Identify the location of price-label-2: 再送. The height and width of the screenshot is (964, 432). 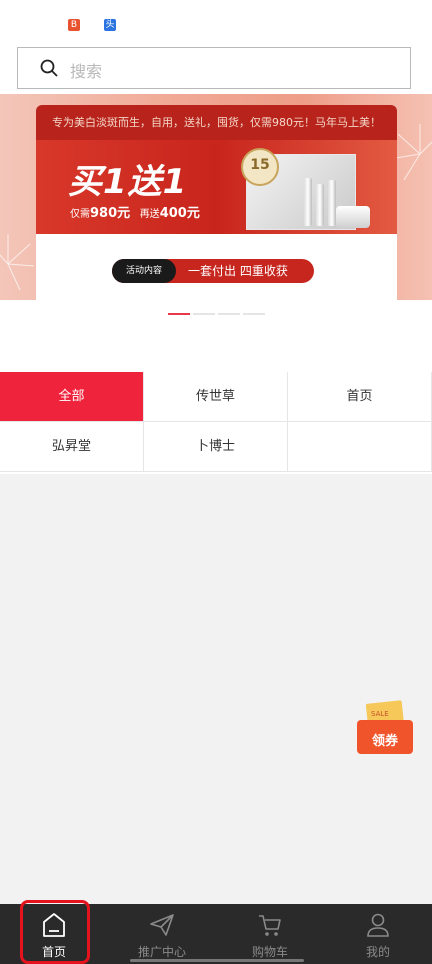
(149, 214).